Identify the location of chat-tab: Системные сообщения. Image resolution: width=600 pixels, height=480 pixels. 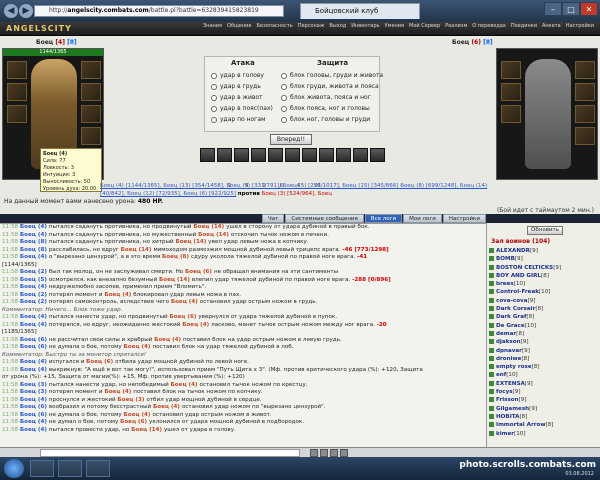
(324, 218).